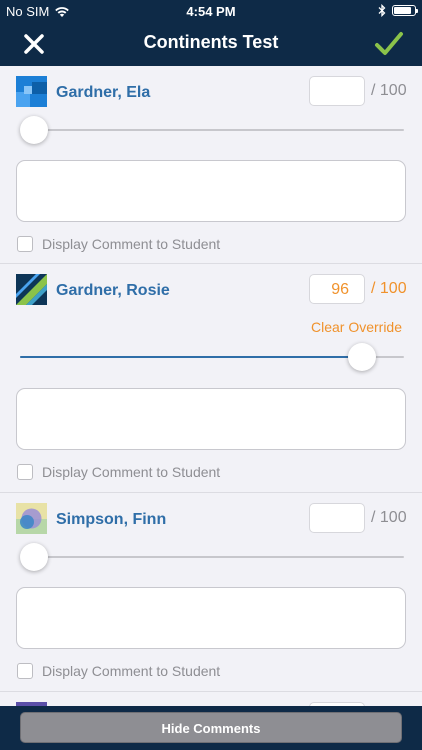 This screenshot has height=750, width=422. I want to click on score-input: 96, so click(337, 289).